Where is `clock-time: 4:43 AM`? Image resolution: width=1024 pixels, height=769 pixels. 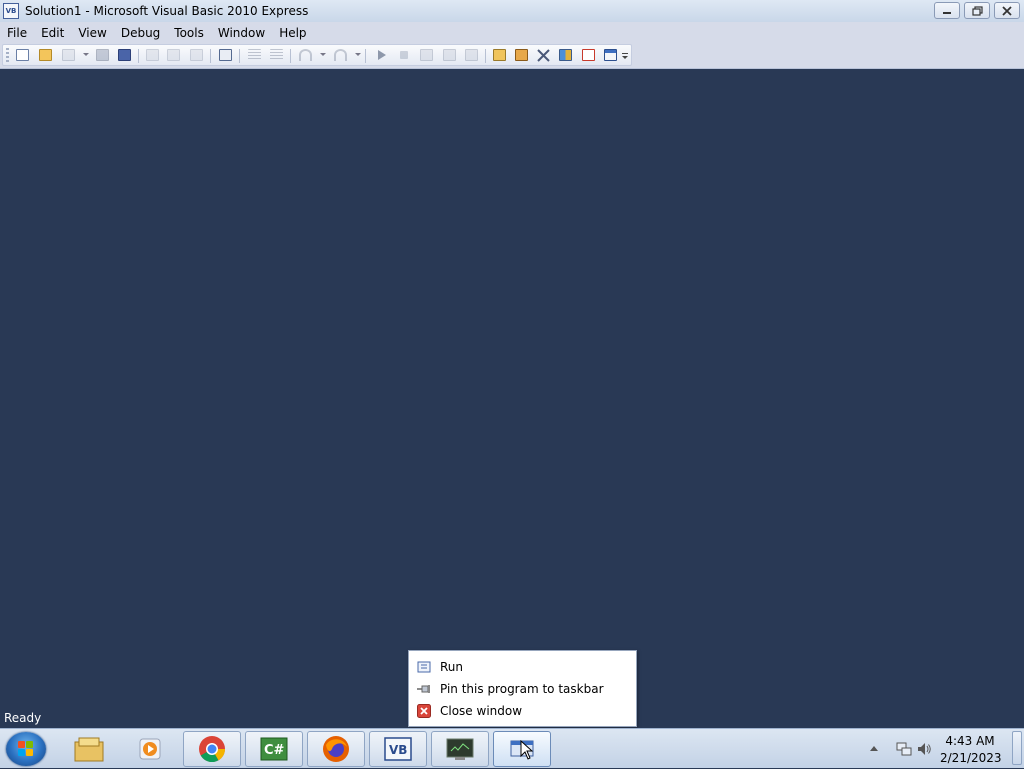 clock-time: 4:43 AM is located at coordinates (970, 741).